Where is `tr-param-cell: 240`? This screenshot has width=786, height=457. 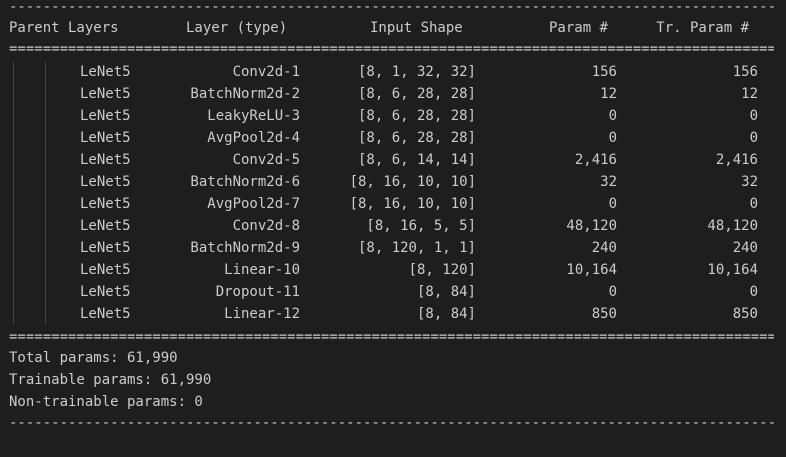
tr-param-cell: 240 is located at coordinates (745, 248).